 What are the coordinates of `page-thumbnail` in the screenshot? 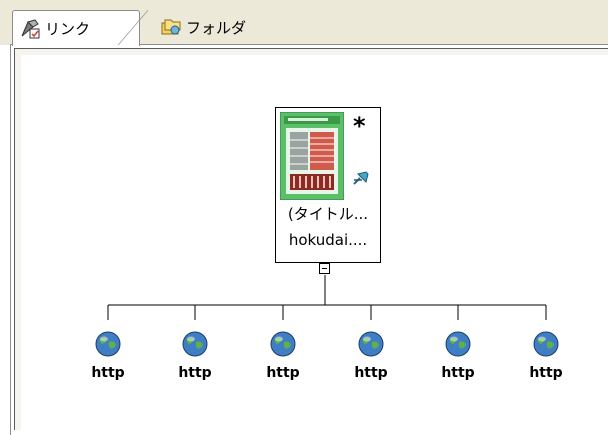 It's located at (312, 156).